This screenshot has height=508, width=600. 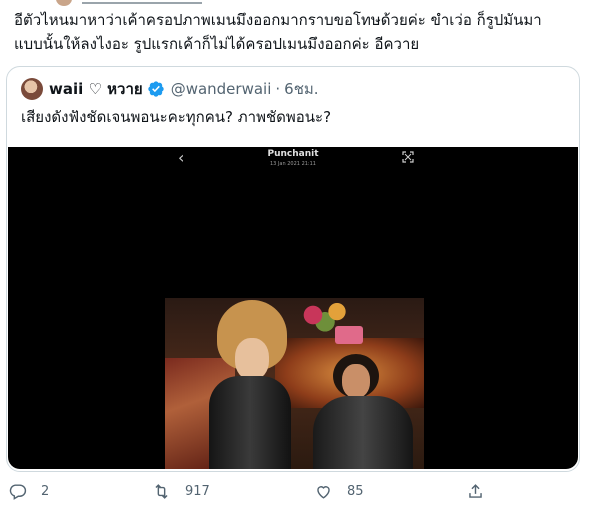 I want to click on share-icon, so click(x=475, y=491).